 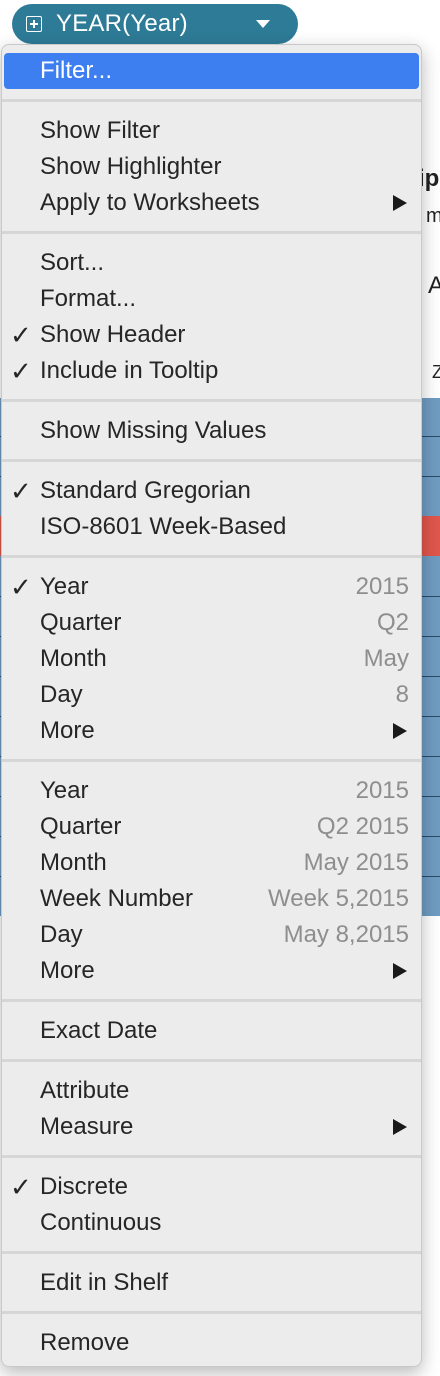 What do you see at coordinates (211, 131) in the screenshot?
I see `menu-item-show-filter: Show Filter` at bounding box center [211, 131].